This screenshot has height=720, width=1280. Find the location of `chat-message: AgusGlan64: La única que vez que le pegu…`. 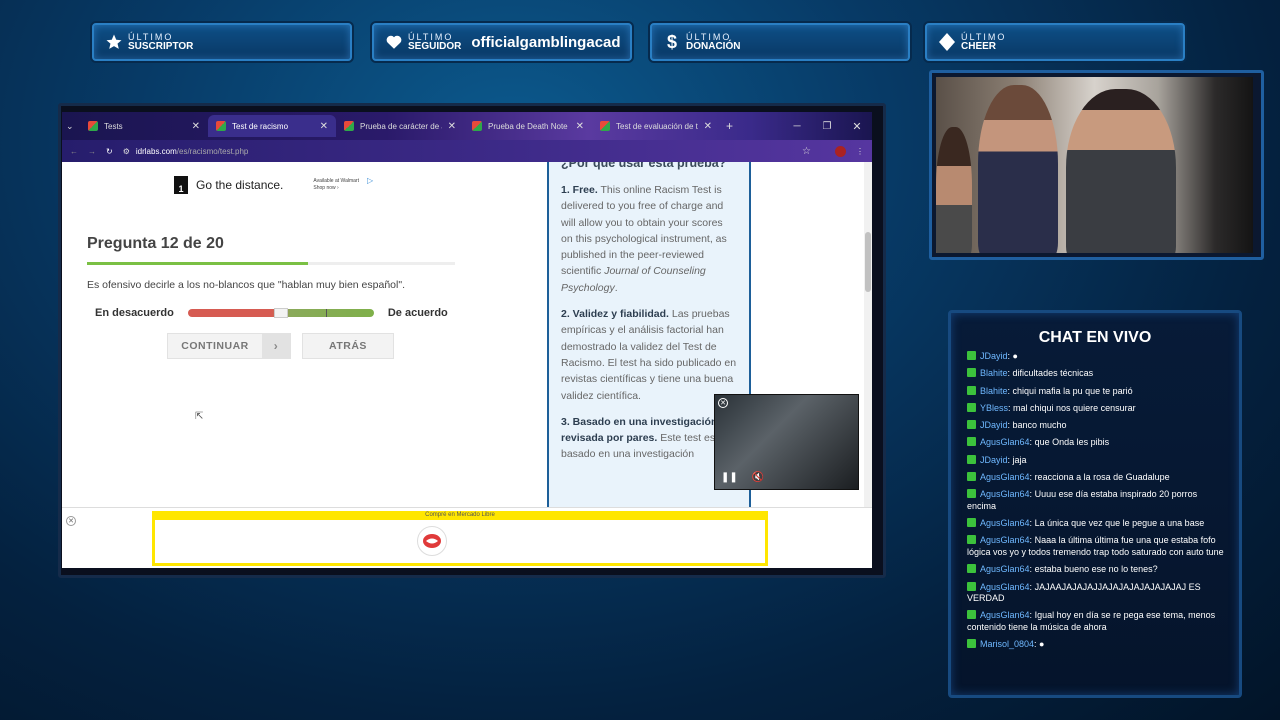

chat-message: AgusGlan64: La única que vez que le pegu… is located at coordinates (1097, 524).